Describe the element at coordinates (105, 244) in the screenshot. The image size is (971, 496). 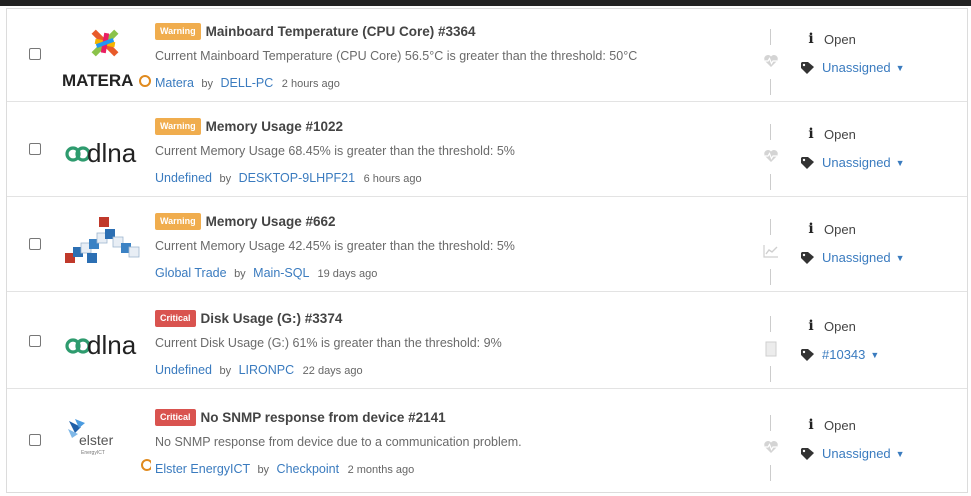
I see `customer-logo` at that location.